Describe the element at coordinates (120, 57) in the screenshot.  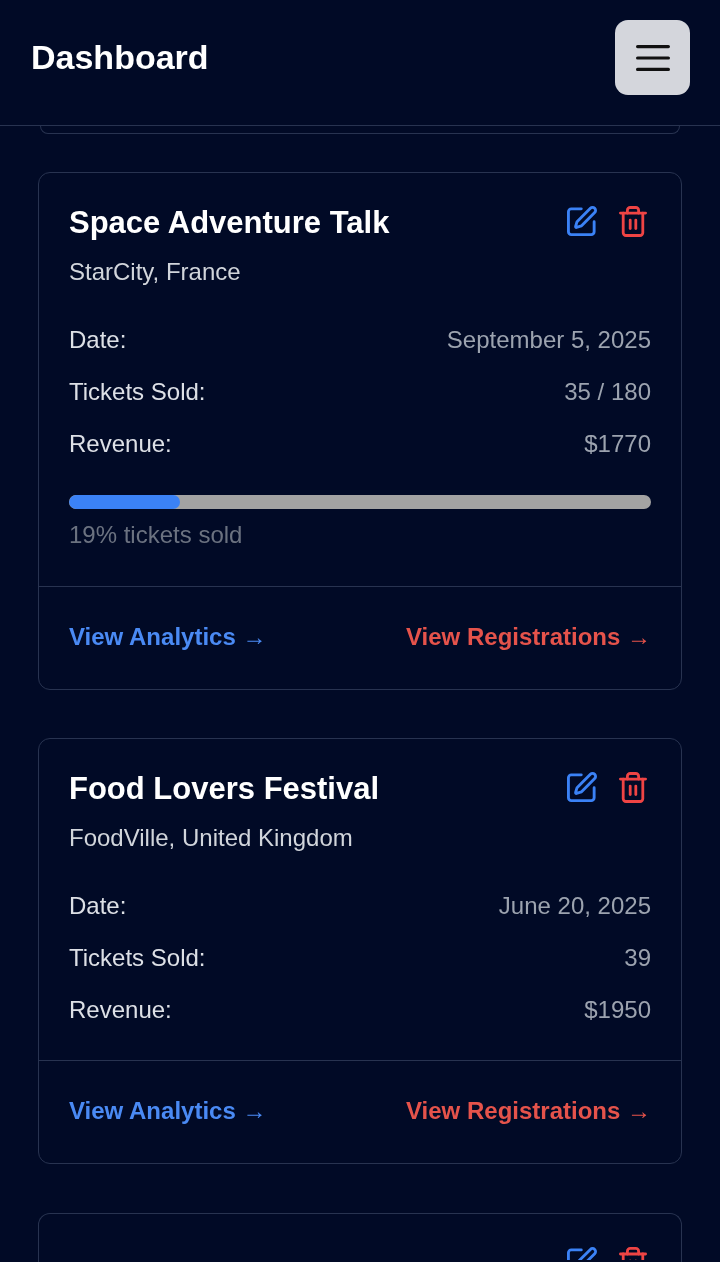
I see `page-title: Dashboard` at that location.